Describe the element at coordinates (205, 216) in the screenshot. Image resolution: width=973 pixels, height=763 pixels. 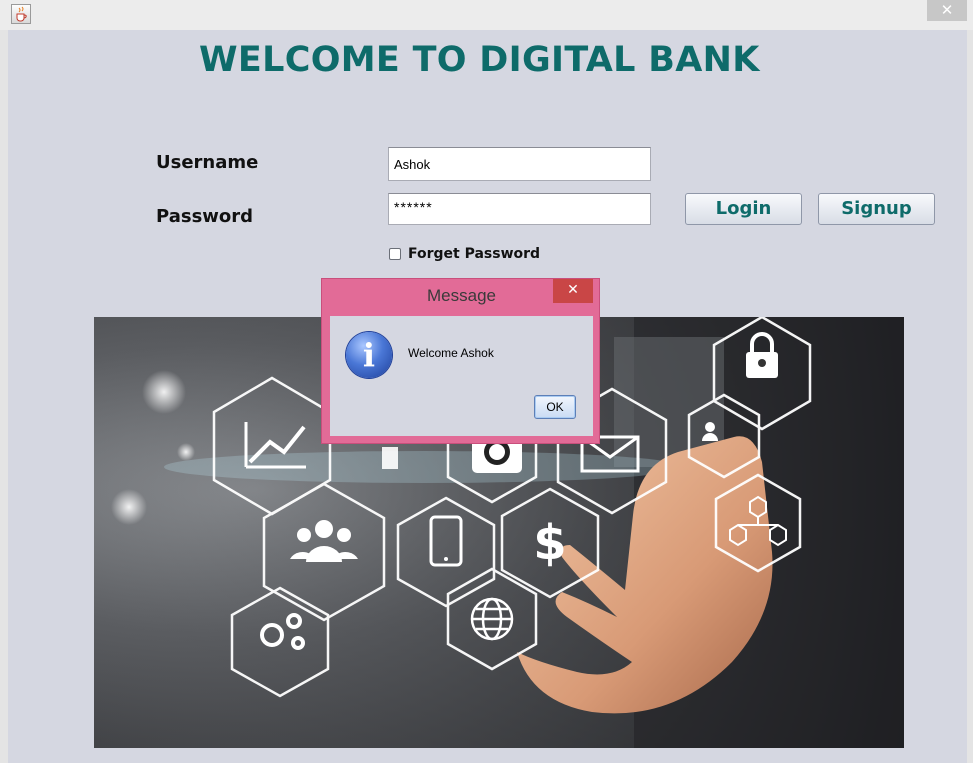
I see `password-label: Password` at that location.